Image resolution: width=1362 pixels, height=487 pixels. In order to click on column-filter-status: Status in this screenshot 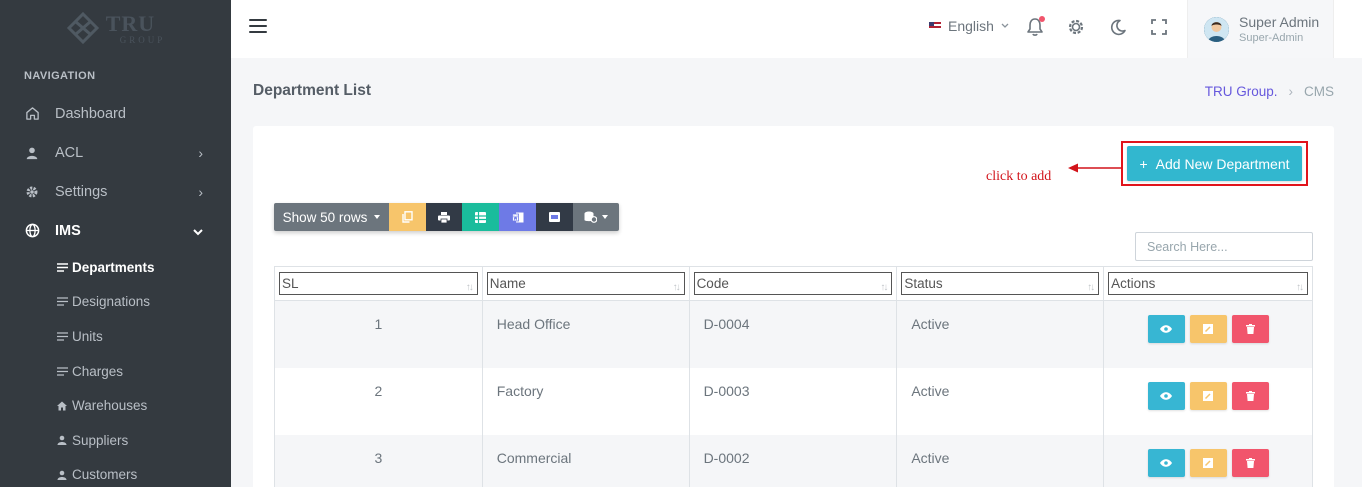, I will do `click(1000, 283)`.